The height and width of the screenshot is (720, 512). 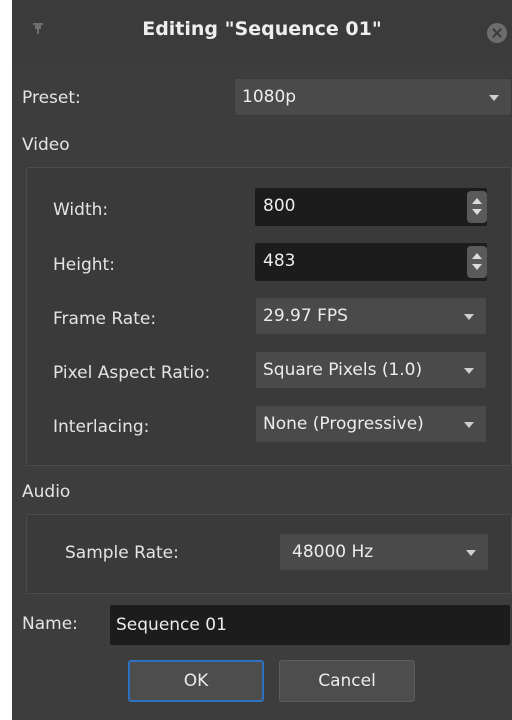 What do you see at coordinates (132, 373) in the screenshot?
I see `pixel-aspect-label: Pixel Aspect Ratio:` at bounding box center [132, 373].